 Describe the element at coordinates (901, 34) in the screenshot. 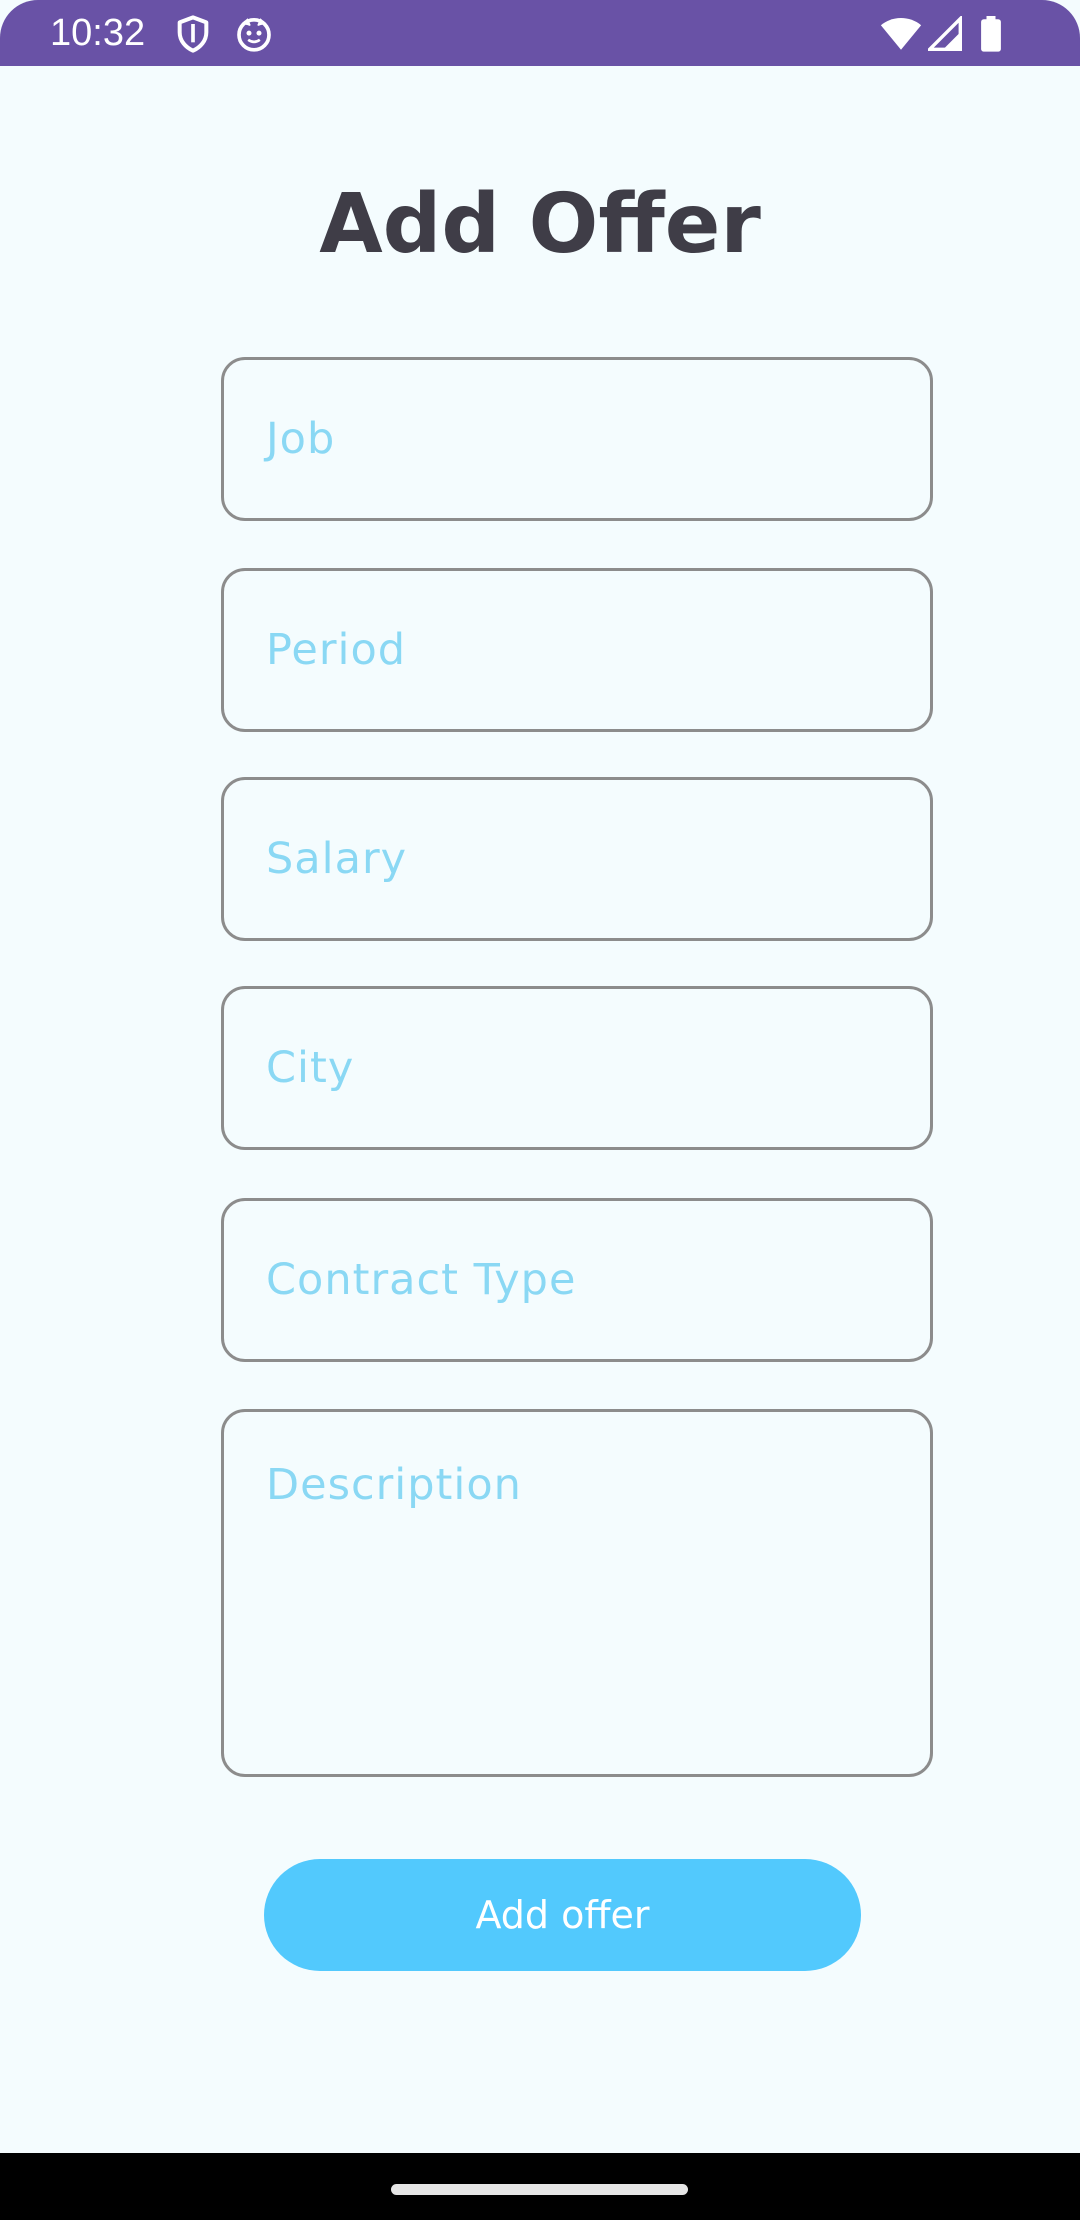

I see `wifi-icon` at that location.